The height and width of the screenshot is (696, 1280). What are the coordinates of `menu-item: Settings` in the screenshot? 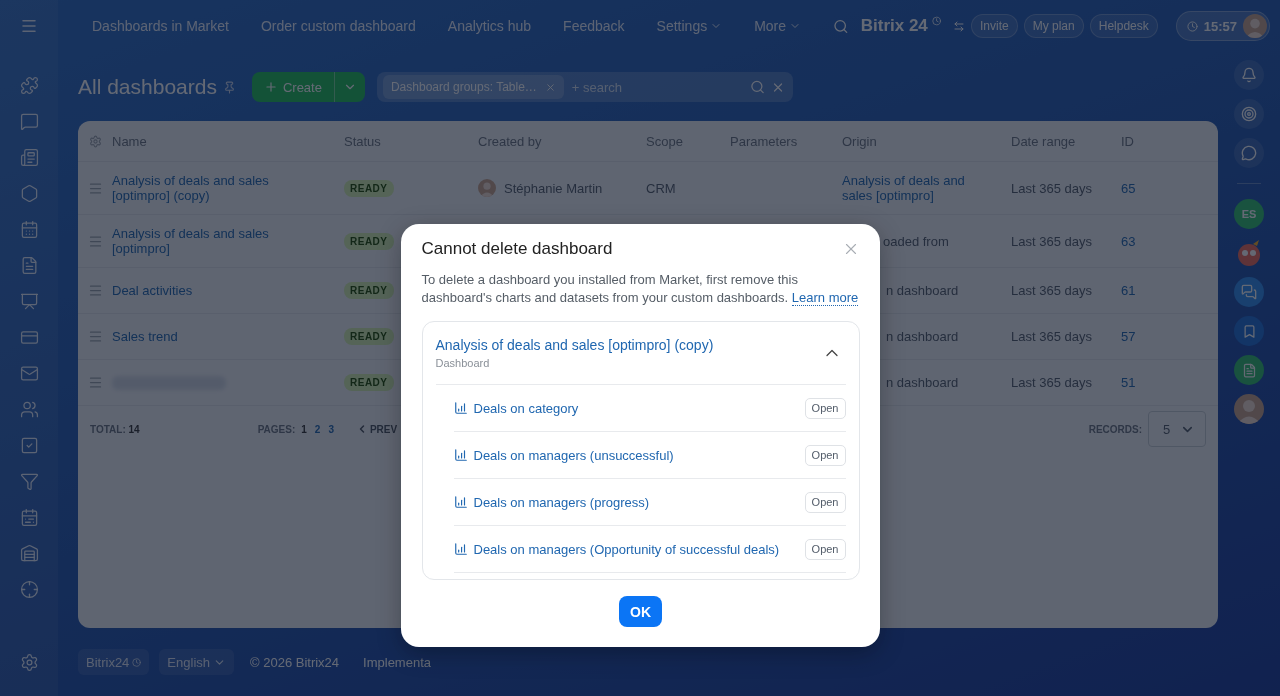 It's located at (689, 26).